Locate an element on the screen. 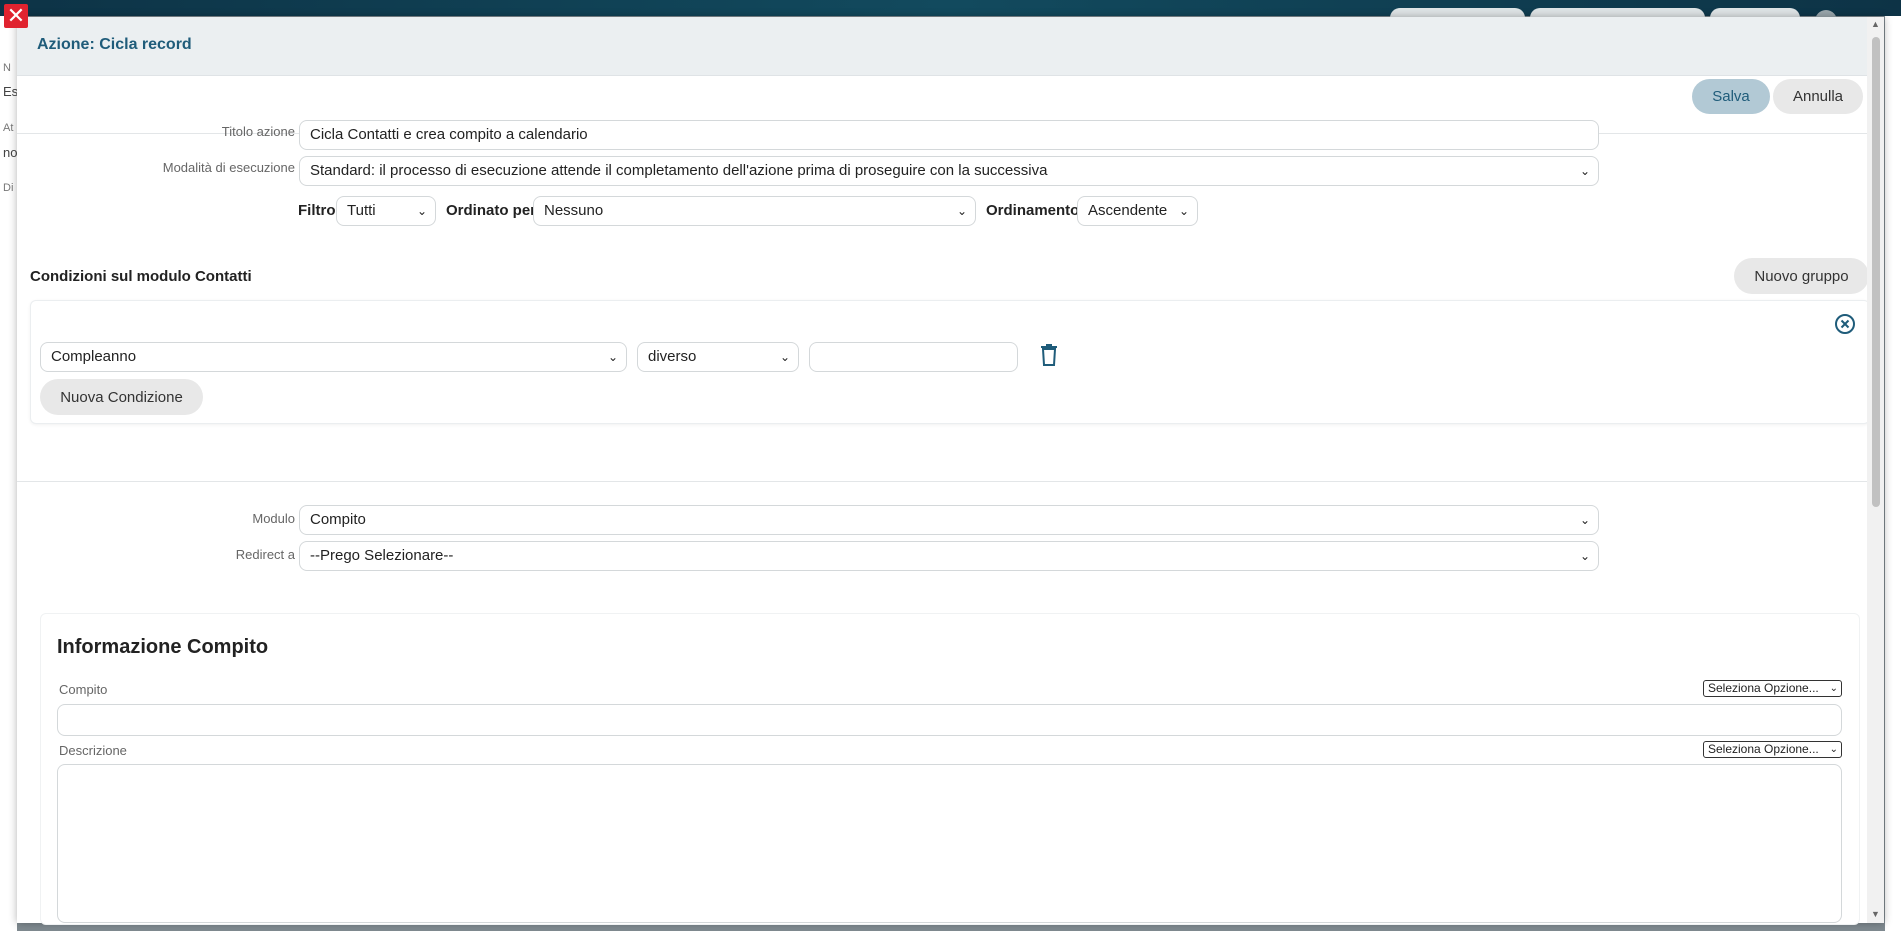  redirect-select-value: --Prego Selezionare-- is located at coordinates (382, 555).